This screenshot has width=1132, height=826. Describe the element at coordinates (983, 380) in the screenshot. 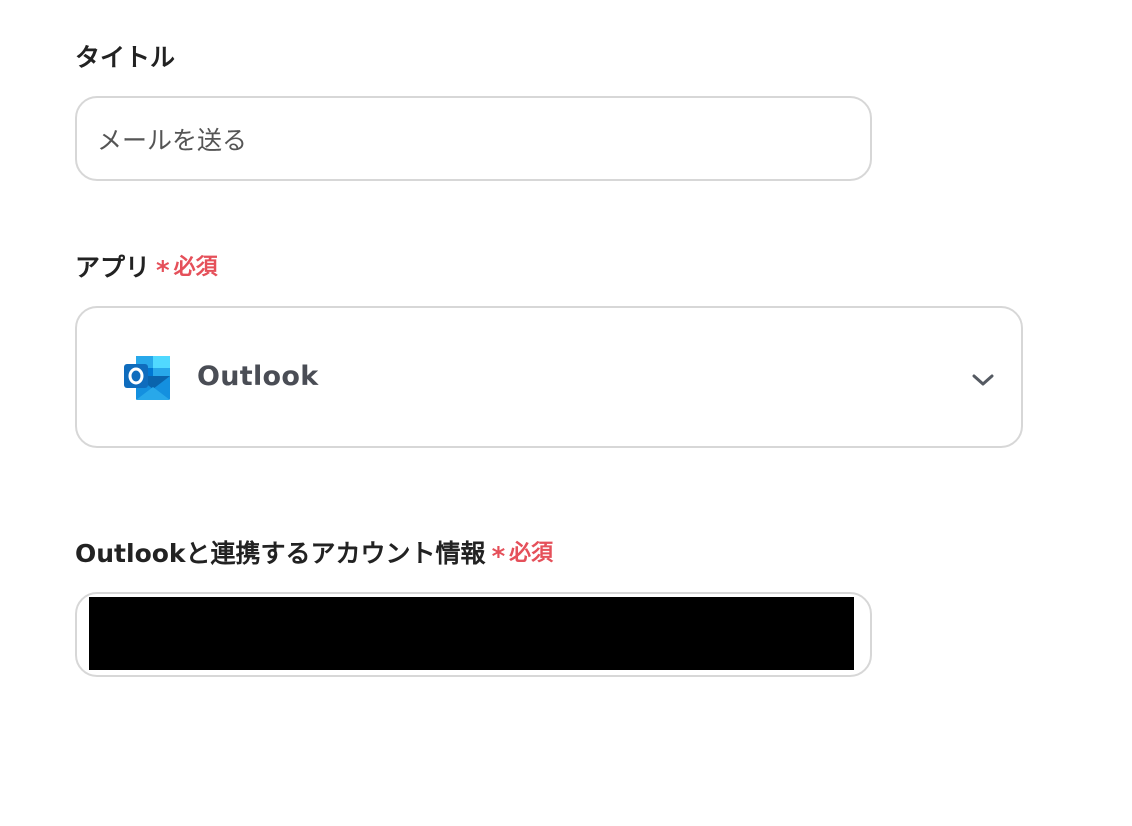

I see `chevron-down-icon` at that location.